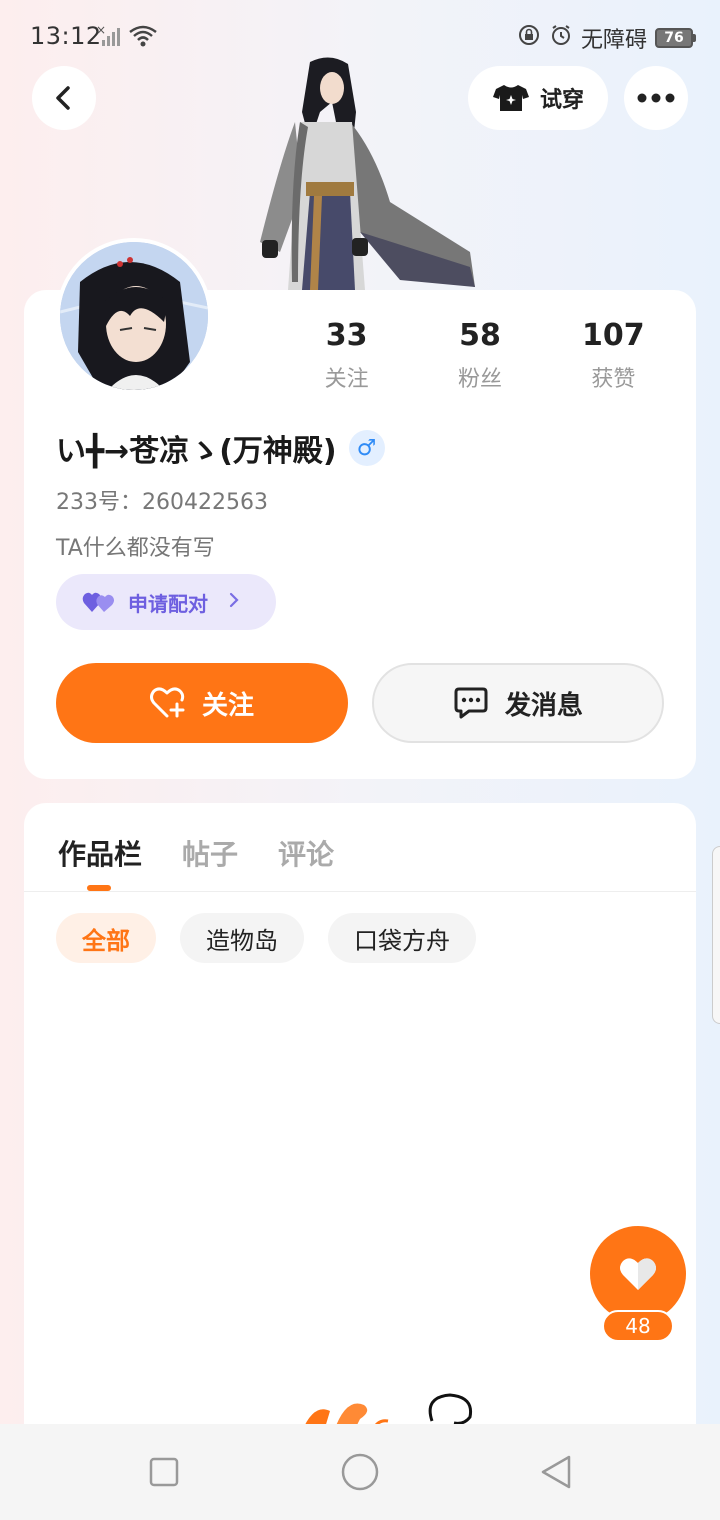 The width and height of the screenshot is (720, 1520). What do you see at coordinates (210, 853) in the screenshot?
I see `tab-posts: 帖子` at bounding box center [210, 853].